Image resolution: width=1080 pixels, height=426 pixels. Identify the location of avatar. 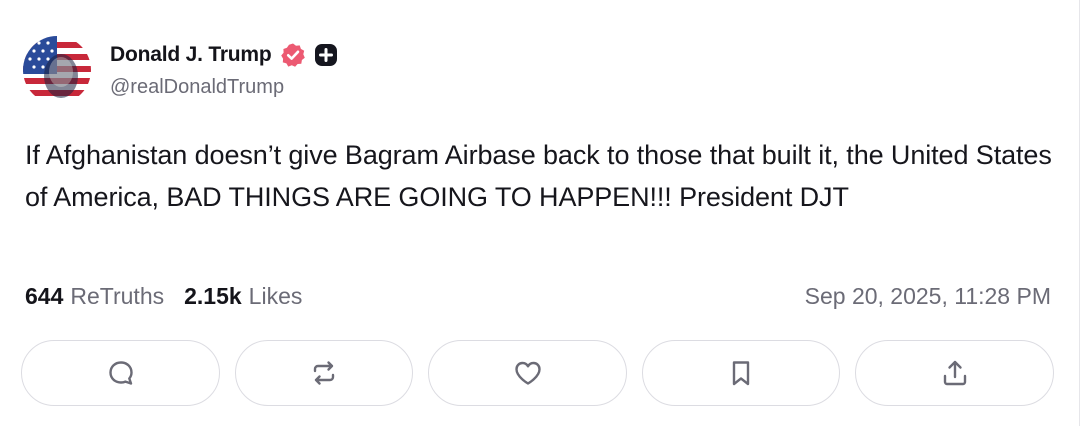
(57, 70).